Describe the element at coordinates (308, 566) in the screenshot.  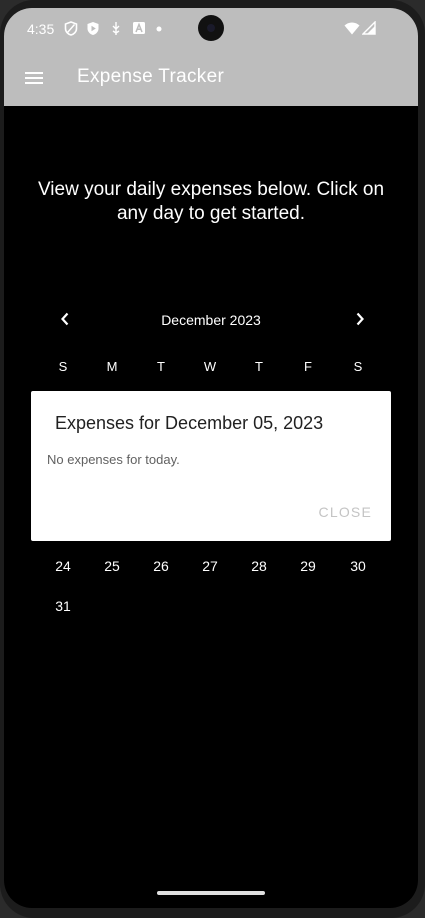
I see `calendar-day: 29` at that location.